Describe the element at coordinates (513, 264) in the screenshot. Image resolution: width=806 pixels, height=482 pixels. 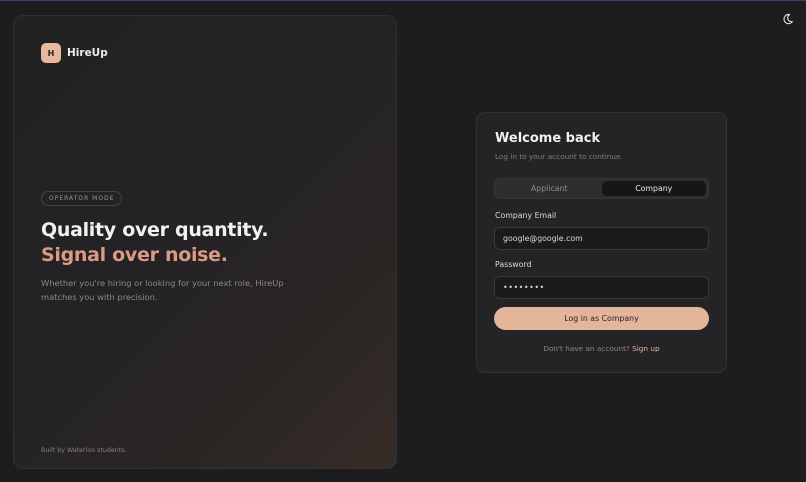
I see `password-label: Password` at that location.